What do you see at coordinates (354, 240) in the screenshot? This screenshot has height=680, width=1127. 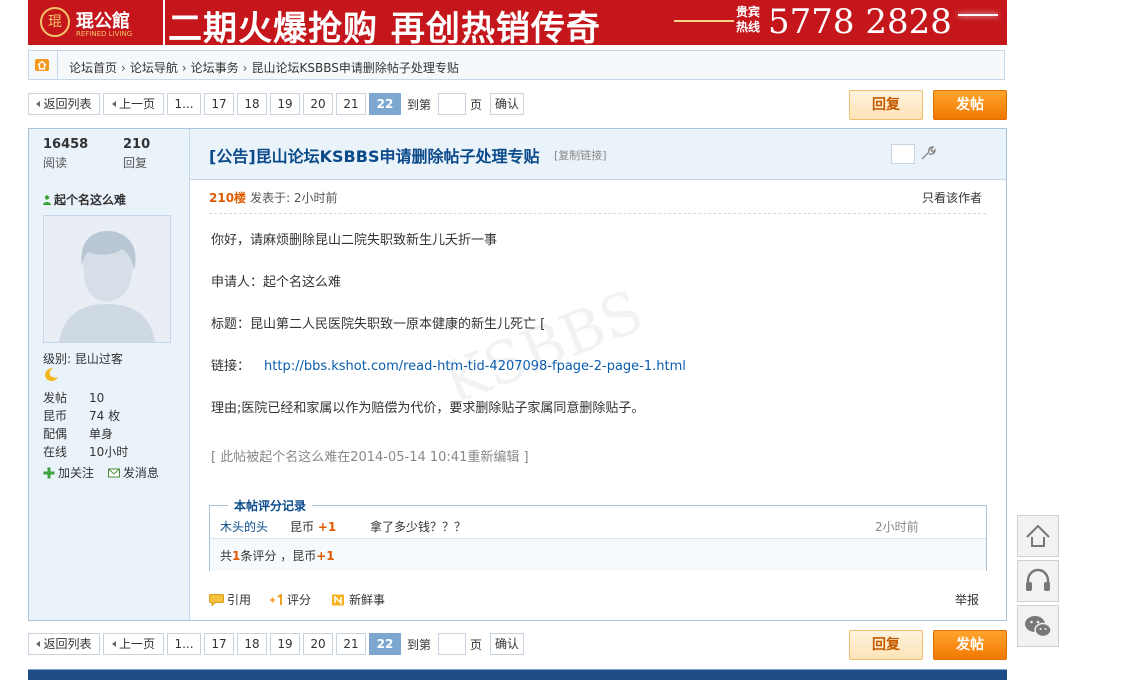 I see `post-line: 你好，请麻烦删除昆山二院失职致新生儿夭折一事` at bounding box center [354, 240].